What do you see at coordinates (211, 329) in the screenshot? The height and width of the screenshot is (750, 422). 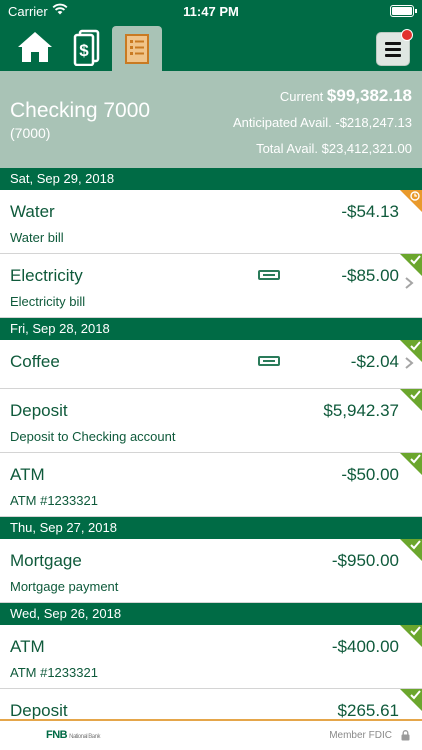 I see `date-header: Fri, Sep 28, 2018` at bounding box center [211, 329].